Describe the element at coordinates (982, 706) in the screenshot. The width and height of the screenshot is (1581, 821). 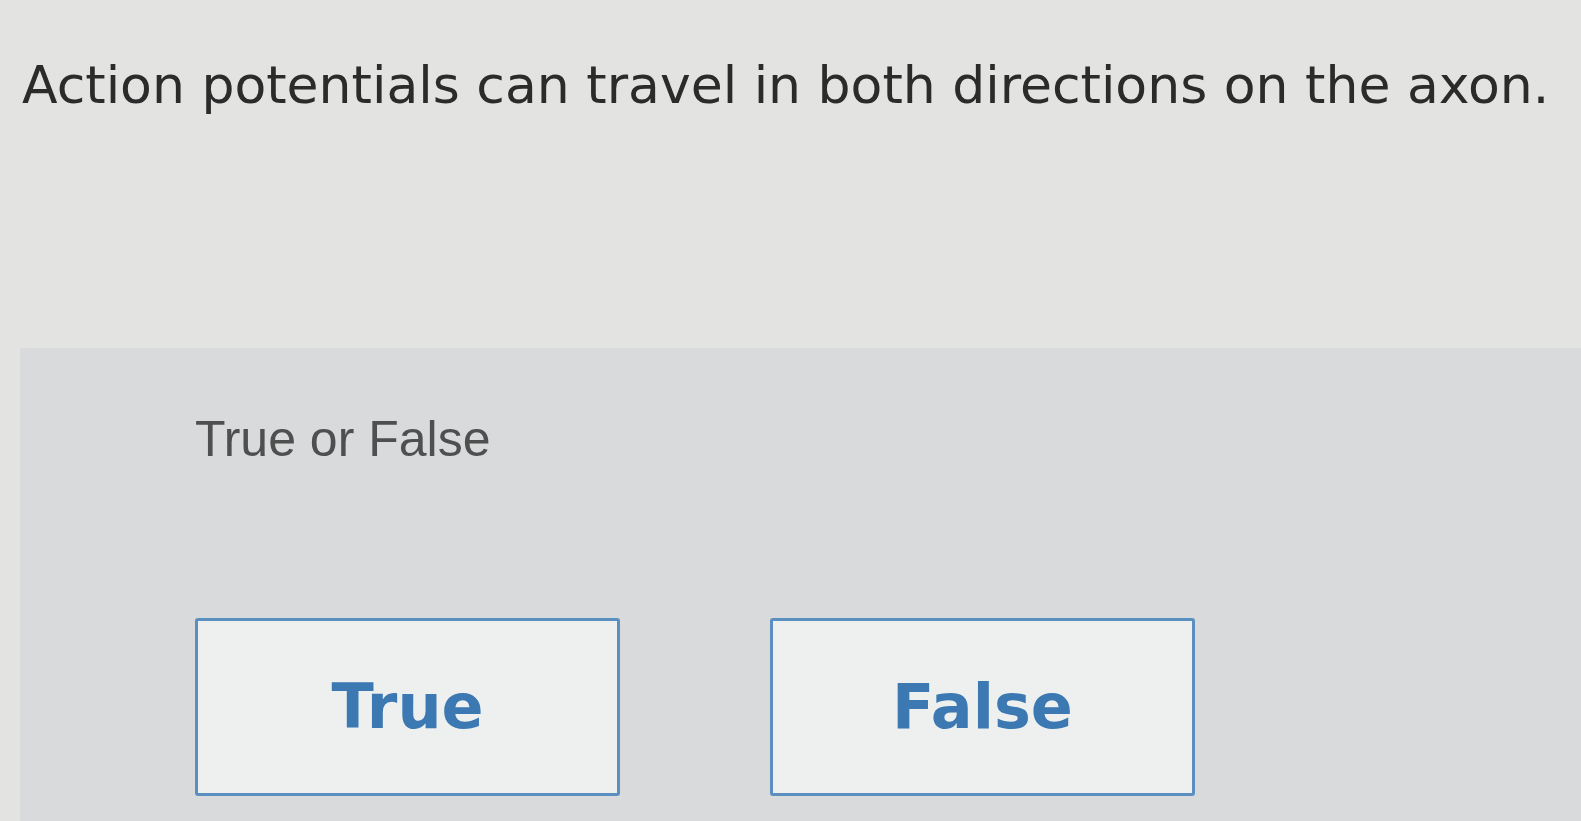
I see `answer-option: False` at that location.